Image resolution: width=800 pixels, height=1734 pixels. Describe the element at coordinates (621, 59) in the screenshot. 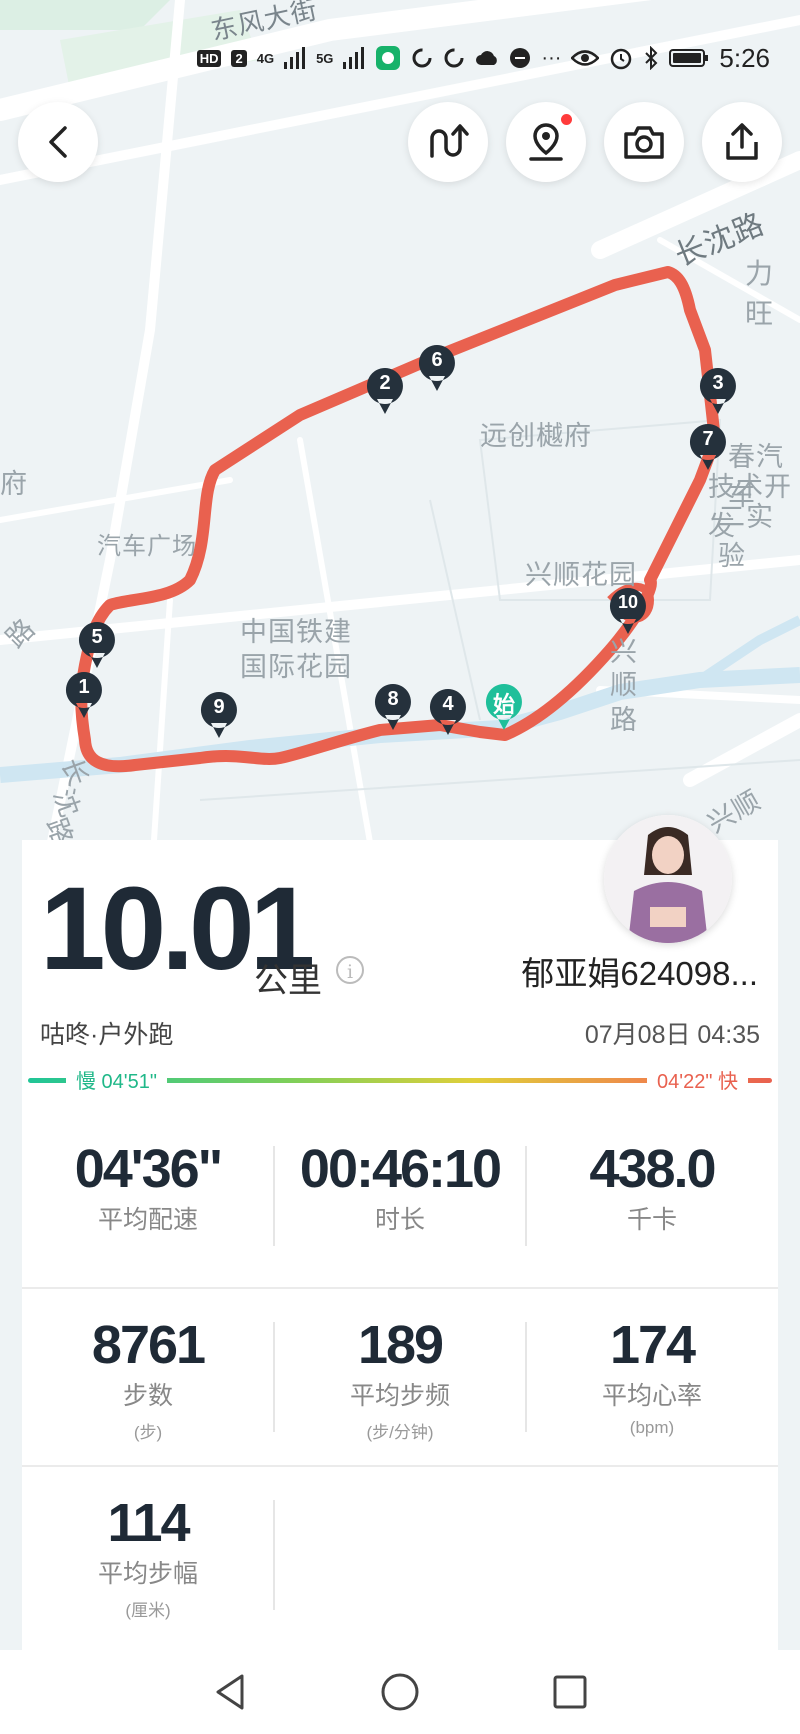

I see `alarm-icon` at that location.